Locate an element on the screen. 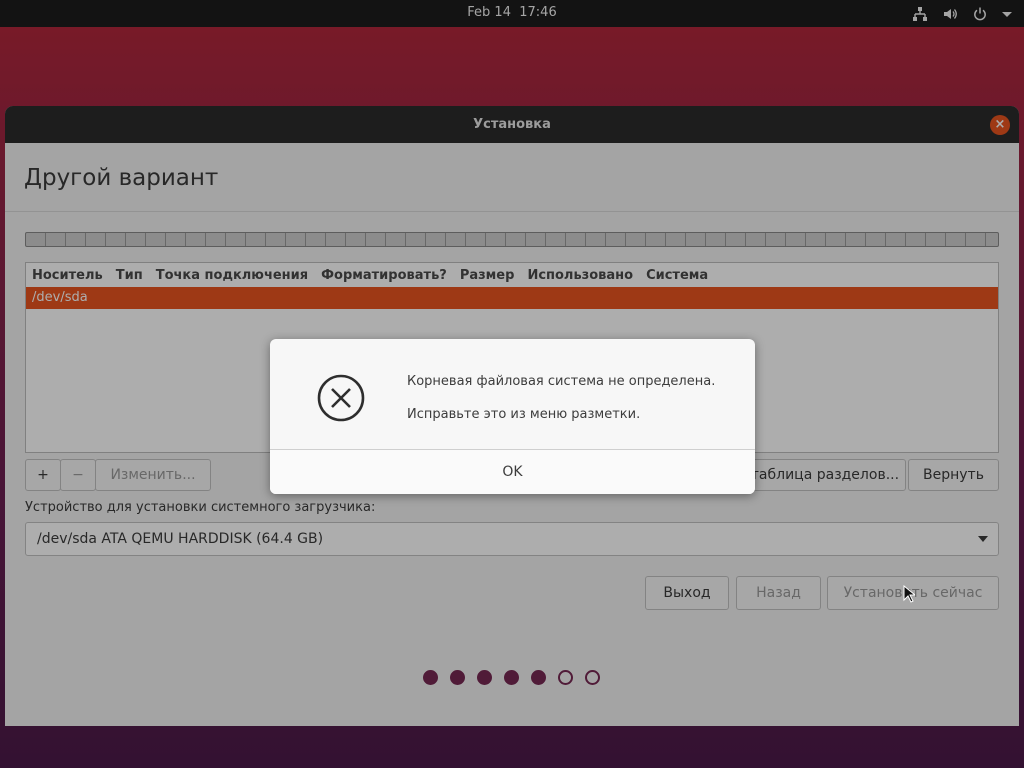  dialog-hint: Исправьте это из меню разметки. is located at coordinates (524, 414).